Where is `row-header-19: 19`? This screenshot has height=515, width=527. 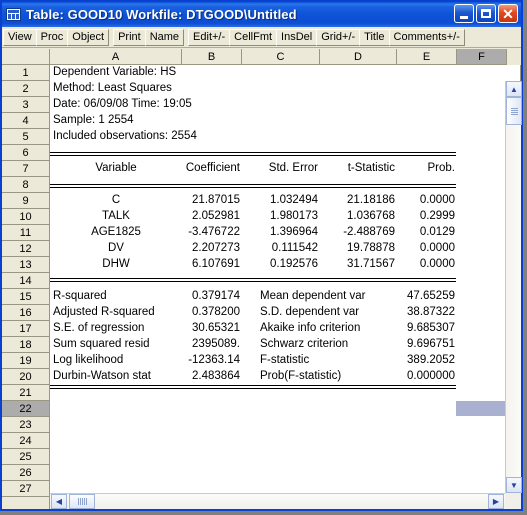 row-header-19: 19 is located at coordinates (25, 361).